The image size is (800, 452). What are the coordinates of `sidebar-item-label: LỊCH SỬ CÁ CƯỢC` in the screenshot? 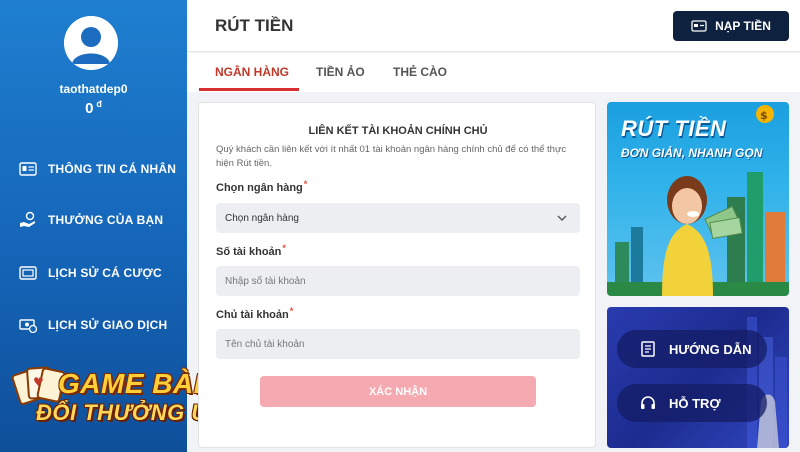 It's located at (105, 273).